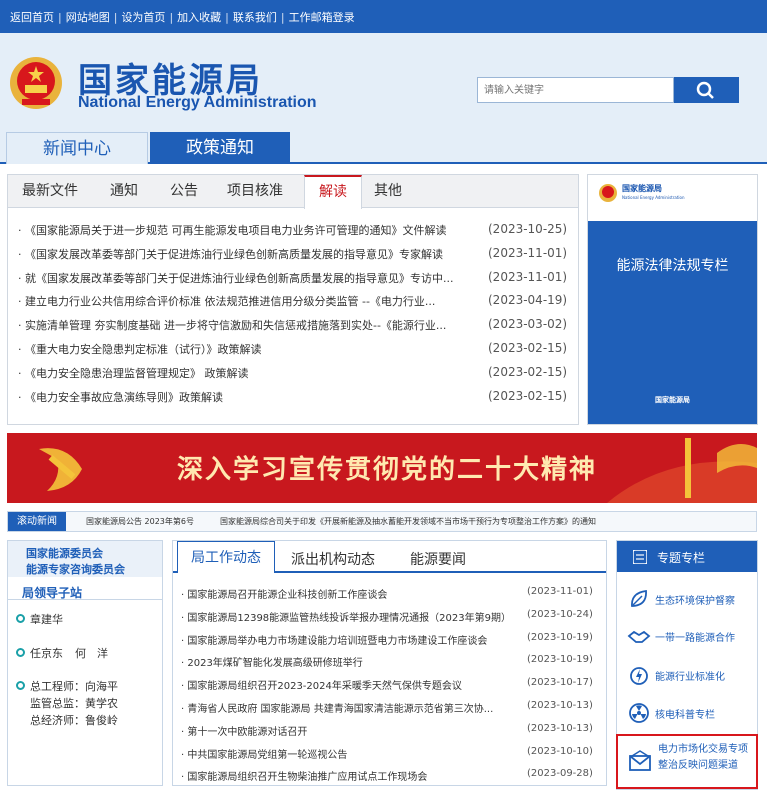 Image resolution: width=767 pixels, height=793 pixels. Describe the element at coordinates (137, 373) in the screenshot. I see `item-title-text: 《电力安全隐患治理监督管理规定》 政策解读` at that location.